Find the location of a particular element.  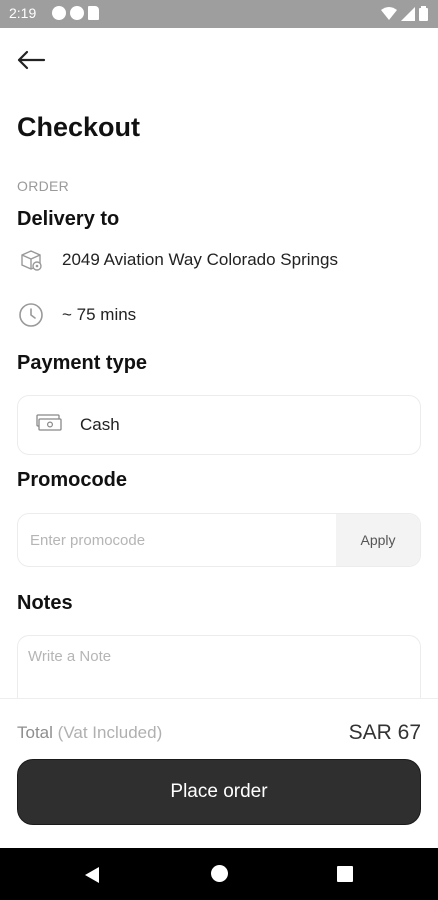

vat-label: (Vat Included) is located at coordinates (110, 732).